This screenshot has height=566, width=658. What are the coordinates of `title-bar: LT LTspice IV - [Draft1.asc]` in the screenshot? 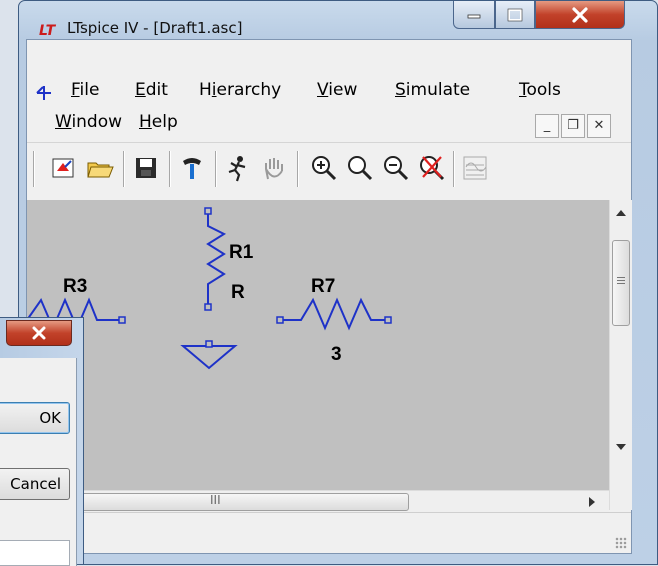 It's located at (338, 20).